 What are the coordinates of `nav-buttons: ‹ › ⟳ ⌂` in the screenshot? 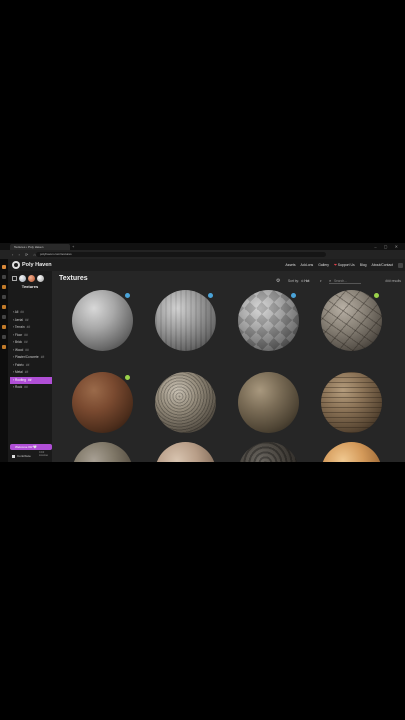 It's located at (25, 254).